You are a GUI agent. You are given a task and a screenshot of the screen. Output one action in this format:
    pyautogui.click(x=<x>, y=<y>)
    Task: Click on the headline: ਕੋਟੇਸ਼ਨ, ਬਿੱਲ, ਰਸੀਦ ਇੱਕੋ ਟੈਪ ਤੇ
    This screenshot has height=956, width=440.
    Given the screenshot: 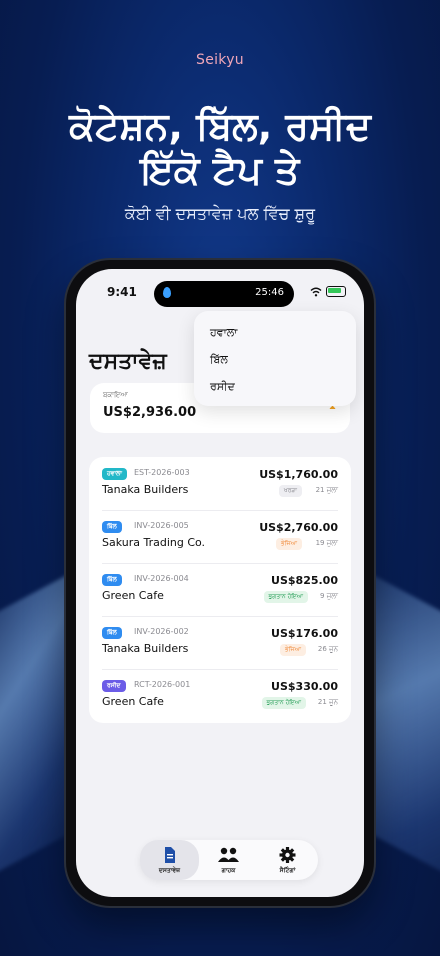 What is the action you would take?
    pyautogui.click(x=220, y=148)
    